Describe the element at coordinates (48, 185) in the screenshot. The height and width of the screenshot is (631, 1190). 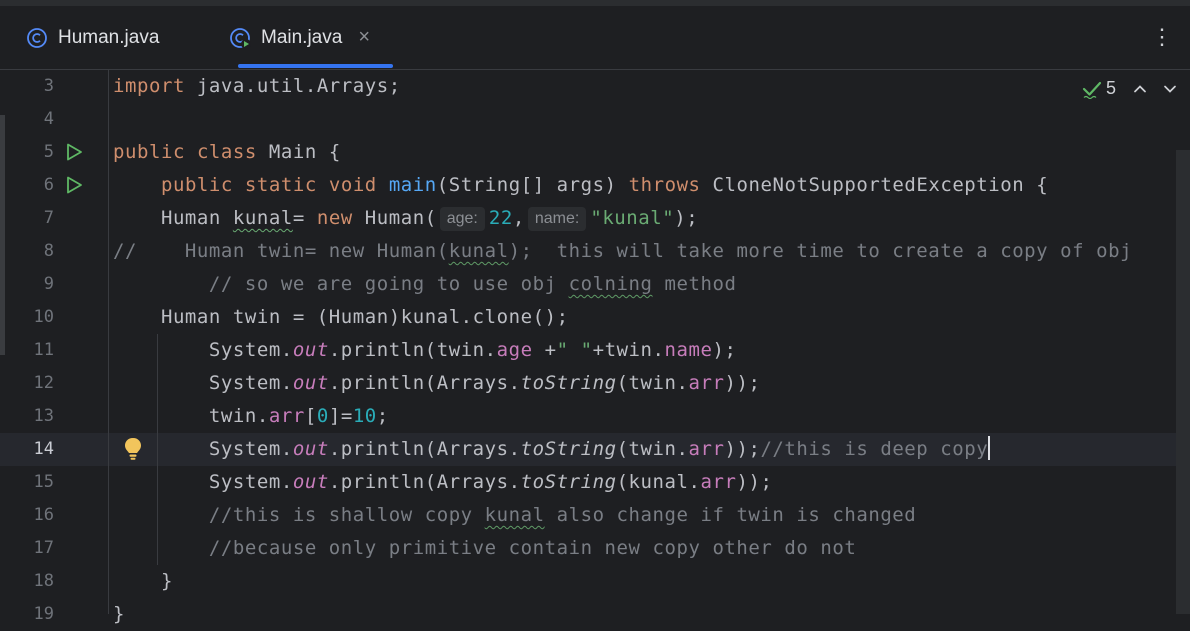
I see `line-number: 6` at that location.